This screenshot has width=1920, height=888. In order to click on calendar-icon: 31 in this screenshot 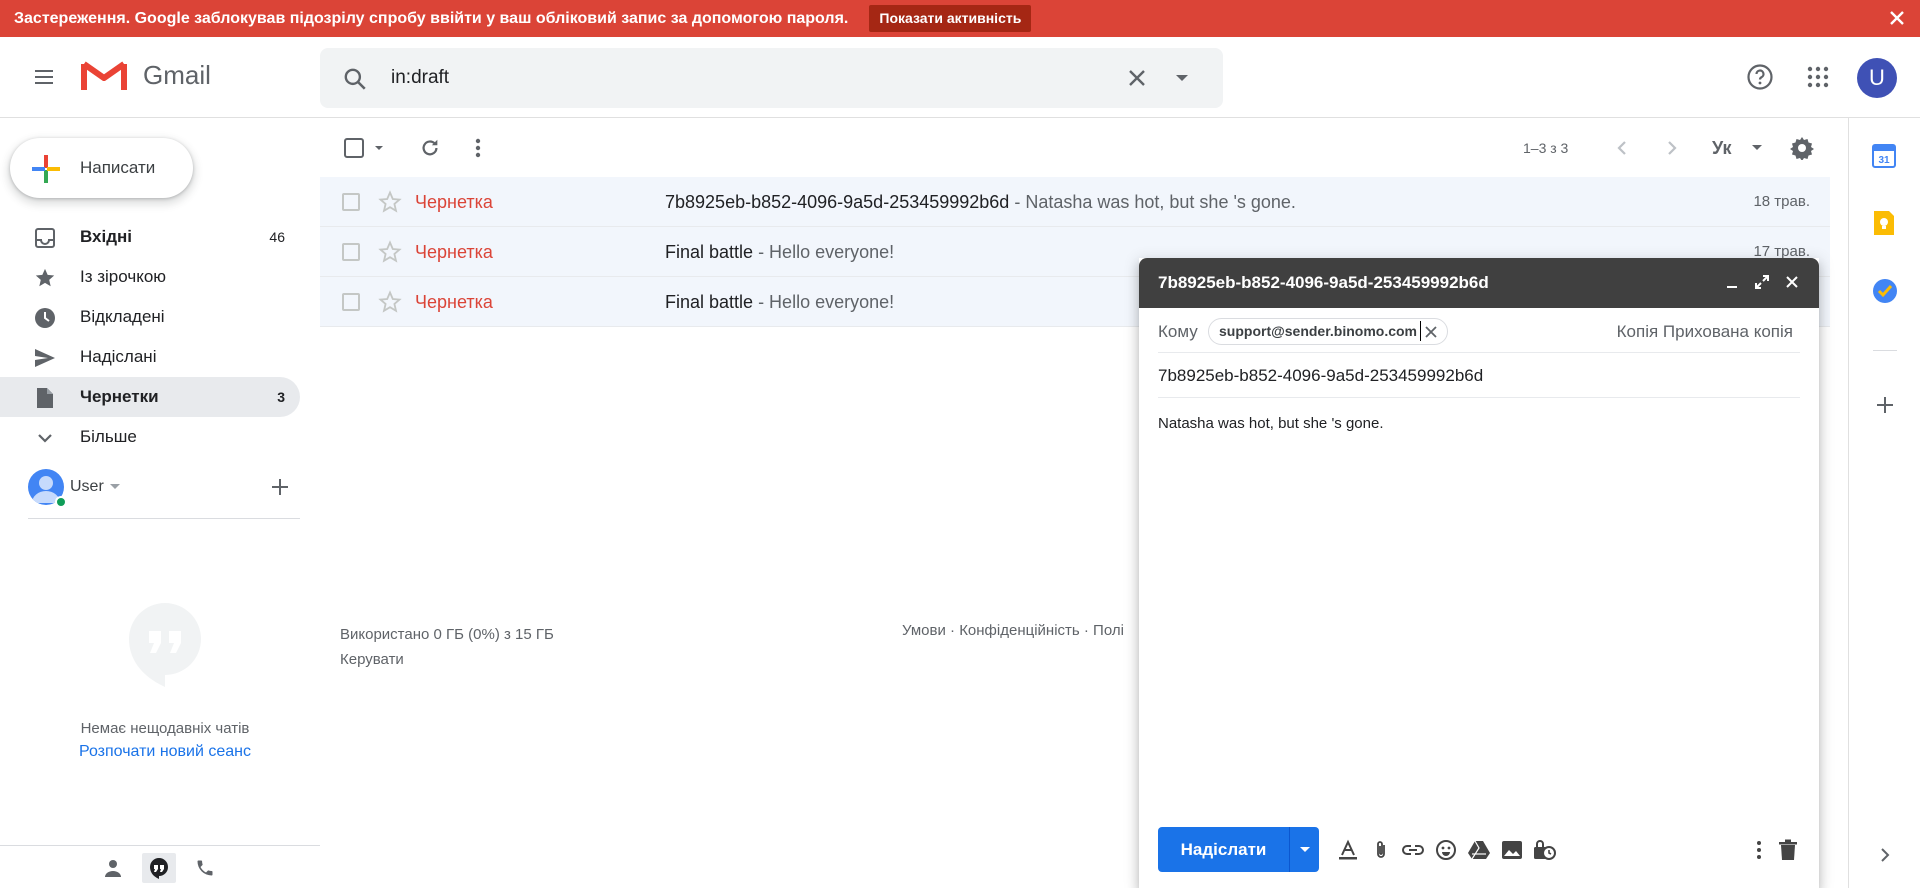, I will do `click(1885, 155)`.